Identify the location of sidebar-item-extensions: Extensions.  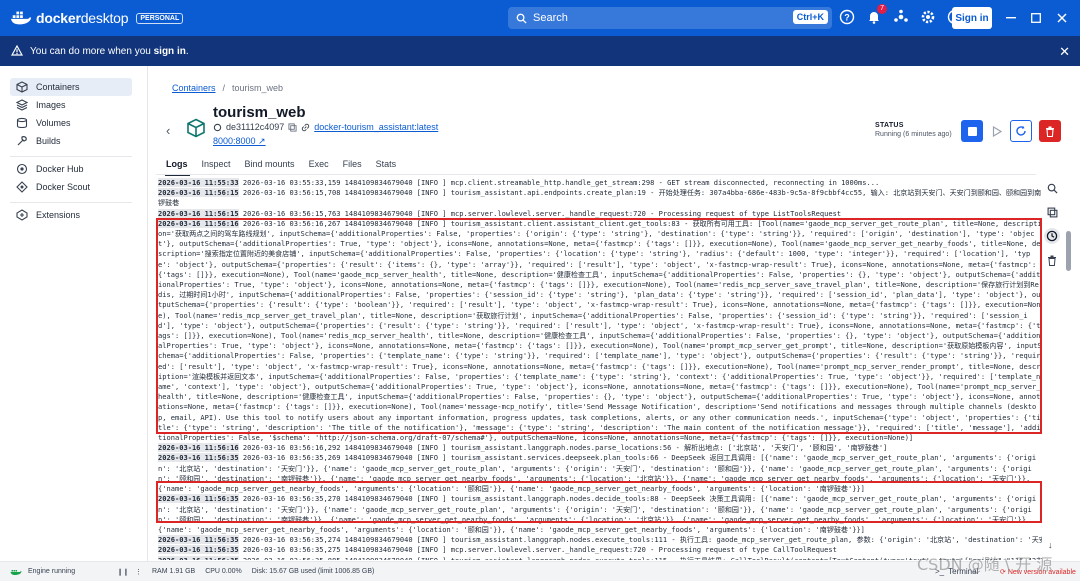
(71, 215).